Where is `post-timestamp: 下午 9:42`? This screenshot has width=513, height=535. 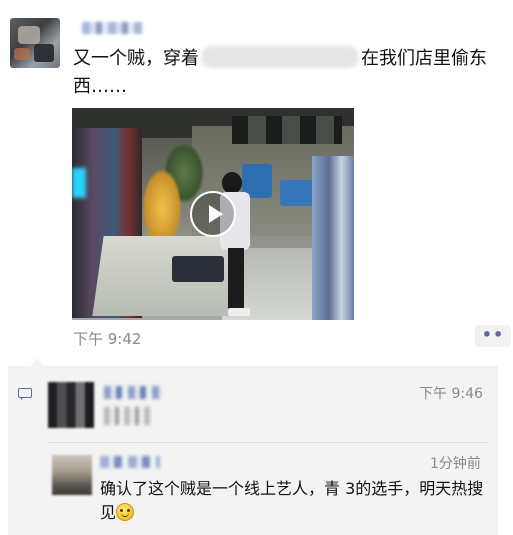 post-timestamp: 下午 9:42 is located at coordinates (107, 339).